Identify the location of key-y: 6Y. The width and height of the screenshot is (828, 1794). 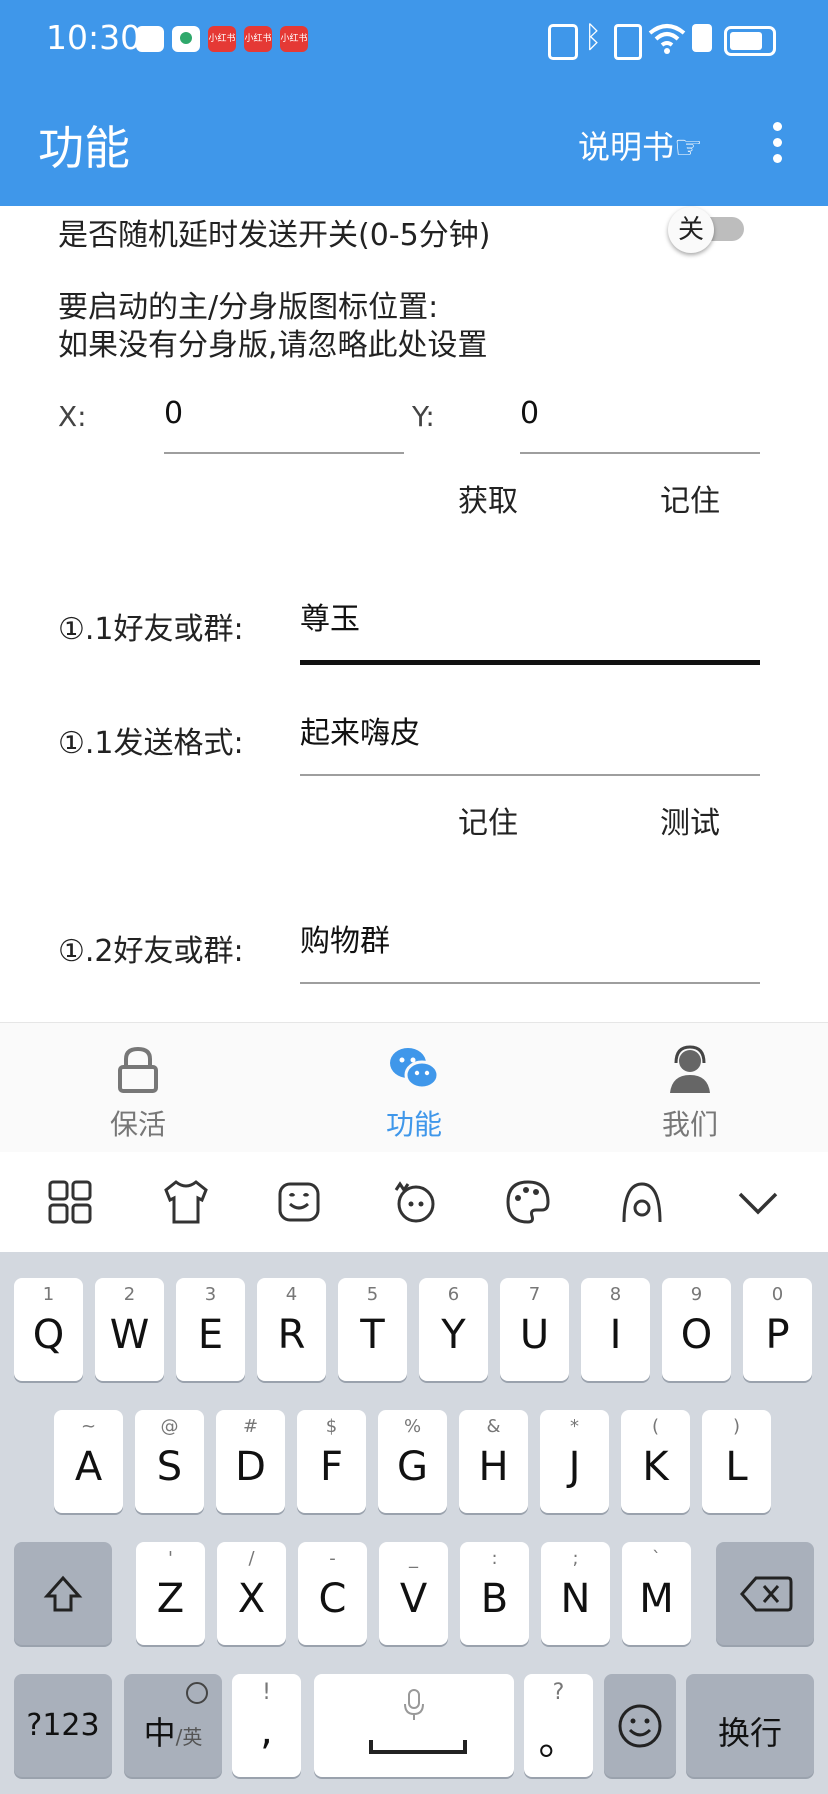
(453, 1329).